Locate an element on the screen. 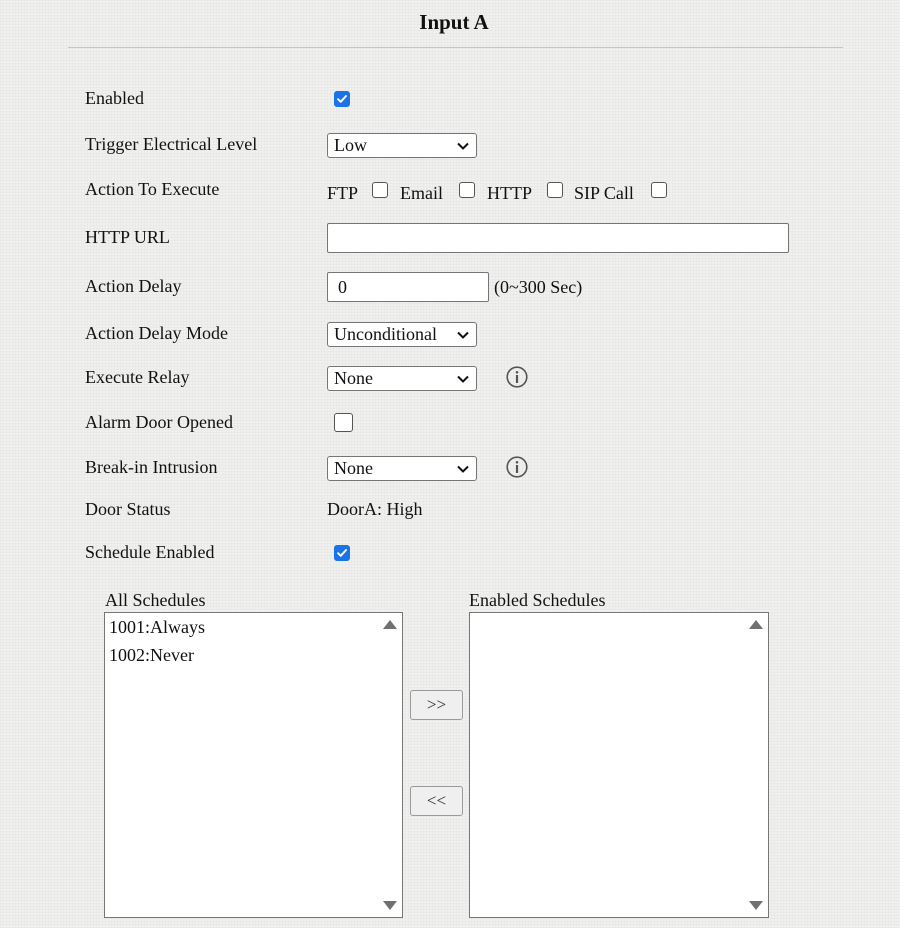 Image resolution: width=900 pixels, height=928 pixels. alarm-door-opened-label: Alarm Door Opened is located at coordinates (159, 422).